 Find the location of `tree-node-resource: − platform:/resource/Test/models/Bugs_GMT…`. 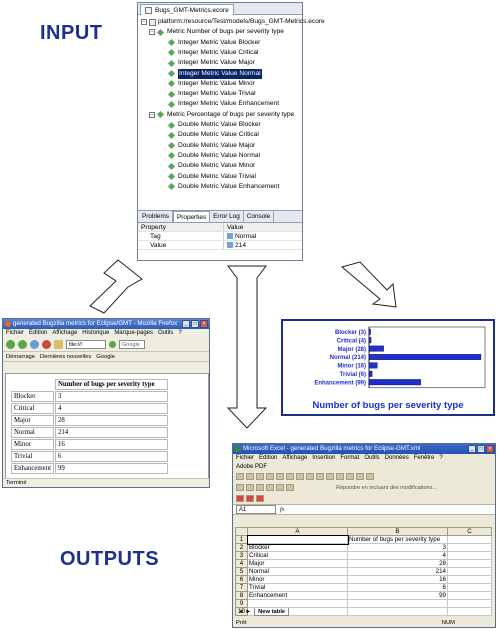

tree-node-resource: − platform:/resource/Test/models/Bugs_GMT… is located at coordinates (233, 22).